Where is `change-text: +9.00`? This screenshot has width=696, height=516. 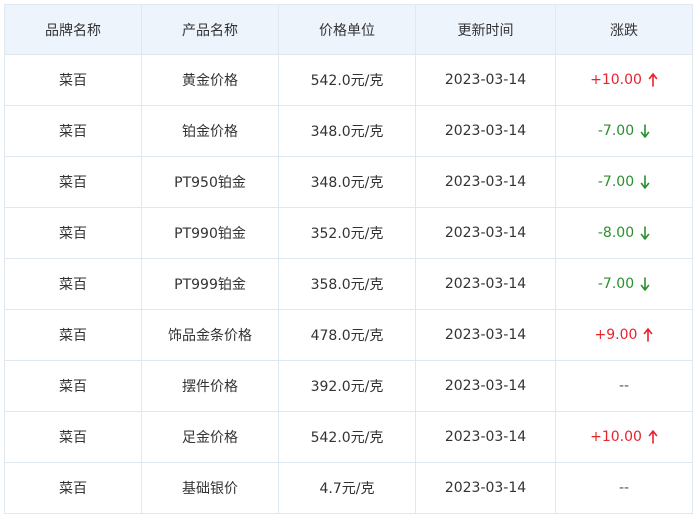 change-text: +9.00 is located at coordinates (616, 335).